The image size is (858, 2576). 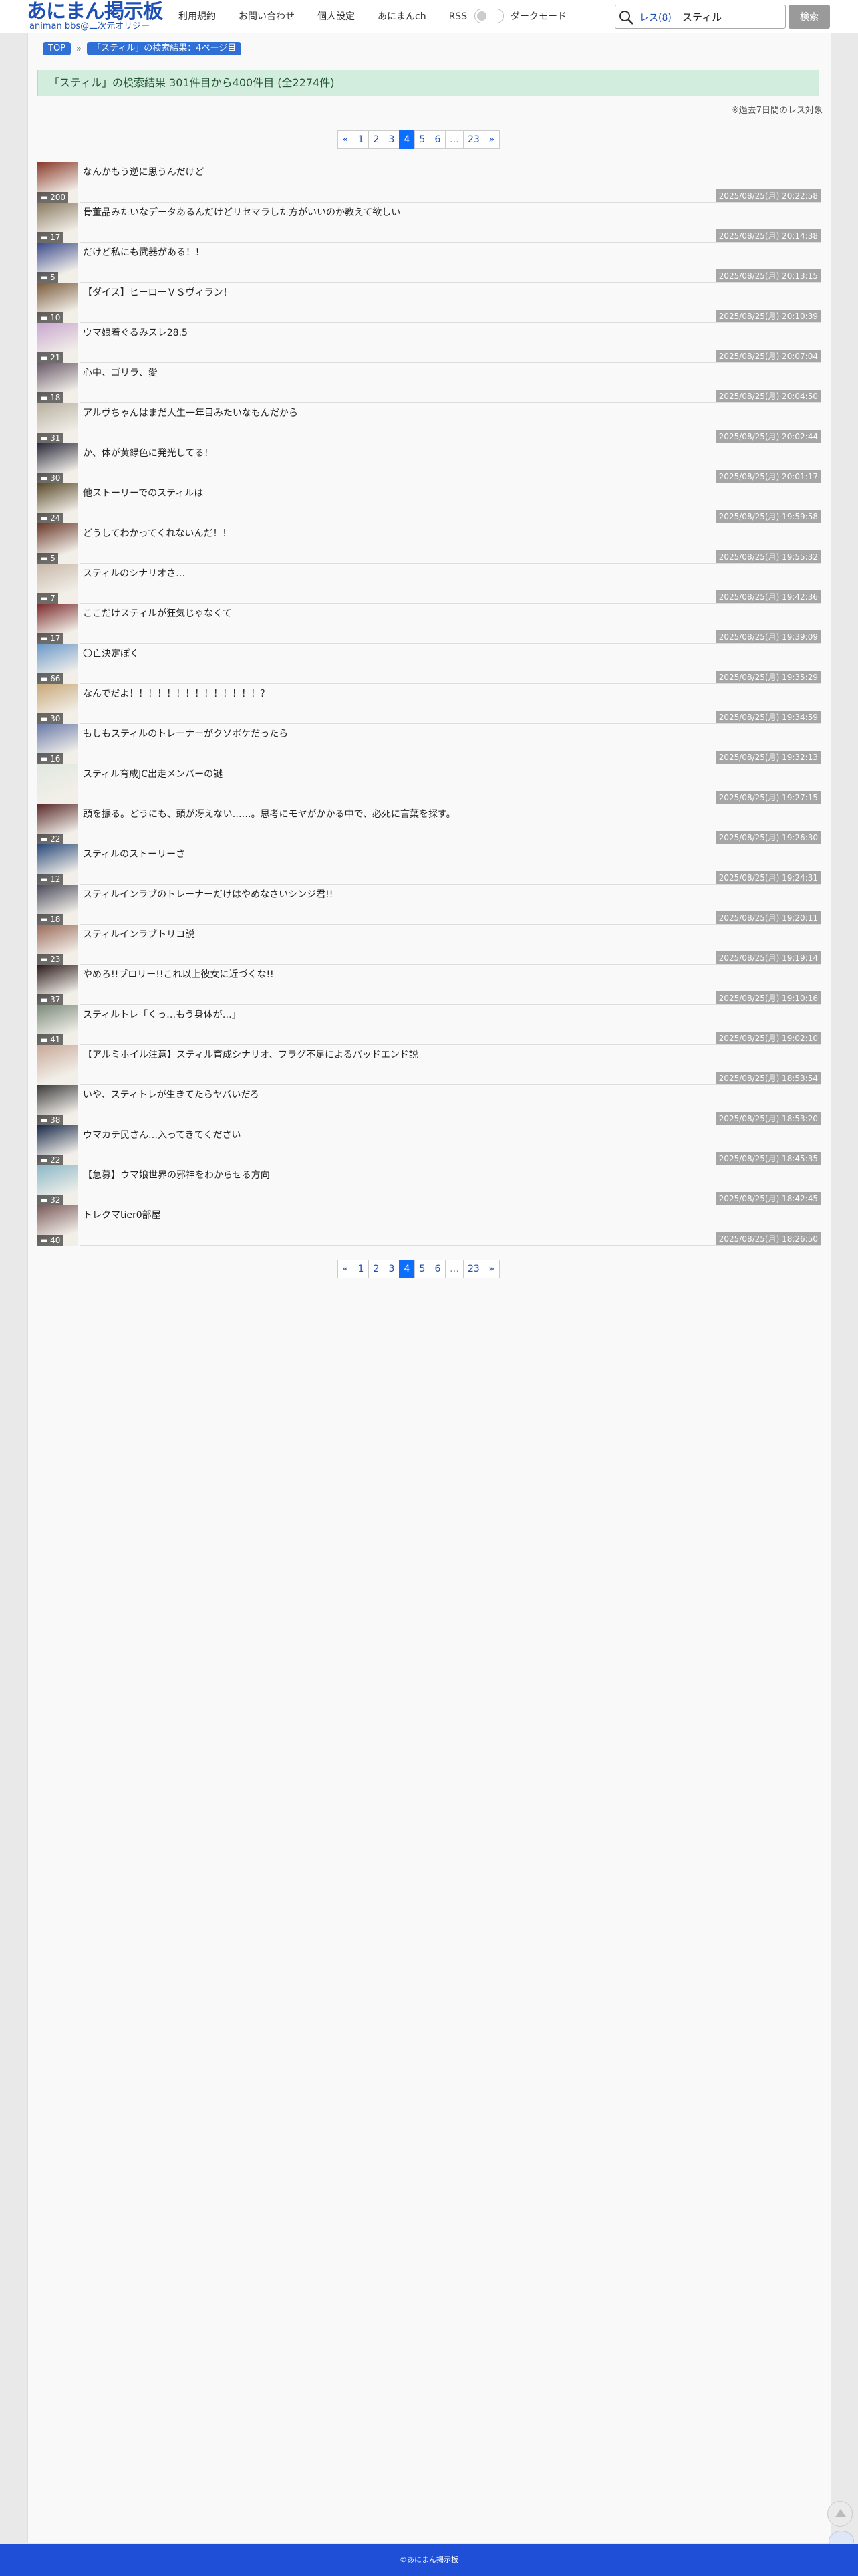 What do you see at coordinates (57, 343) in the screenshot?
I see `thread-thumbnail: ▬ 21` at bounding box center [57, 343].